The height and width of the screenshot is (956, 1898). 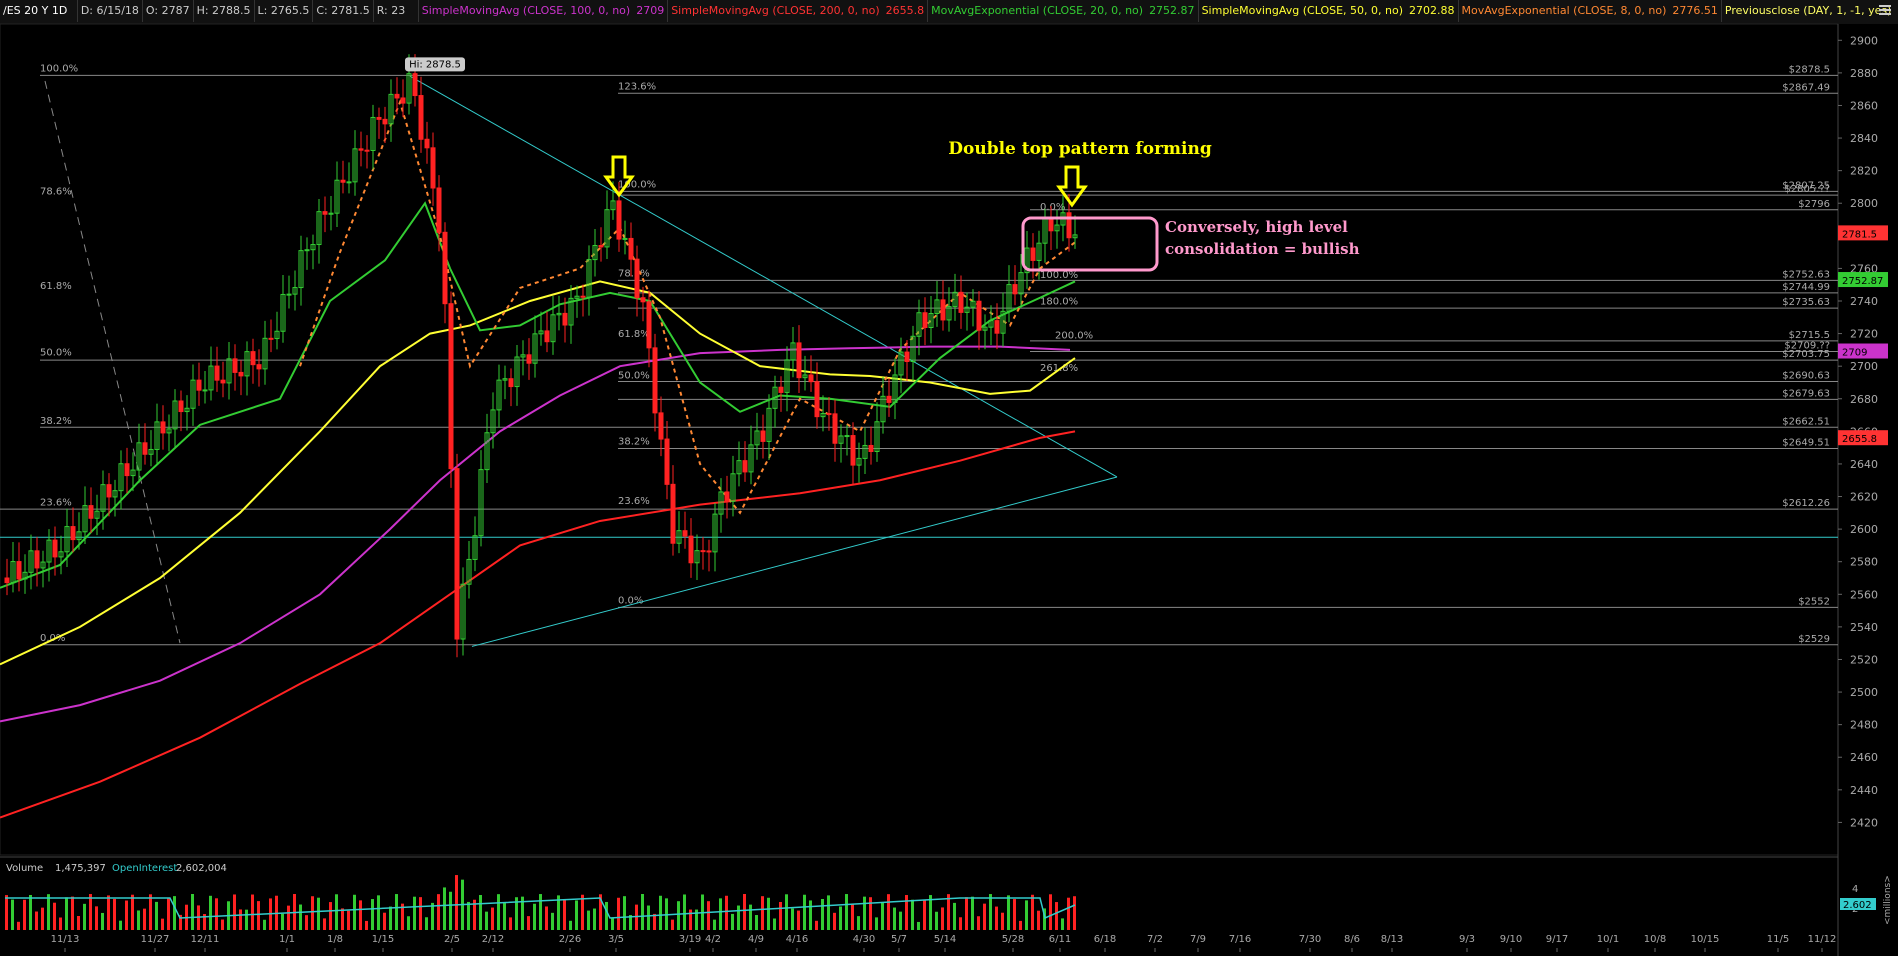 I want to click on x-tick-label: 1/8, so click(x=335, y=939).